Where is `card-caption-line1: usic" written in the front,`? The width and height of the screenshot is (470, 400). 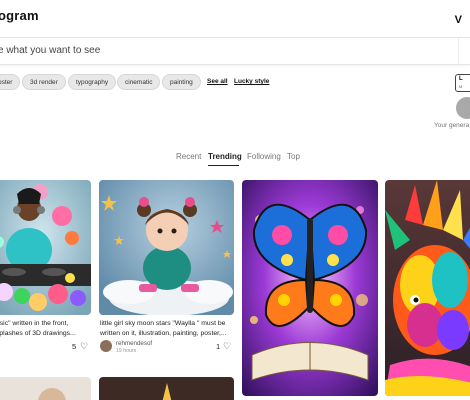
card-caption-line1: usic" written in the front, is located at coordinates (34, 323).